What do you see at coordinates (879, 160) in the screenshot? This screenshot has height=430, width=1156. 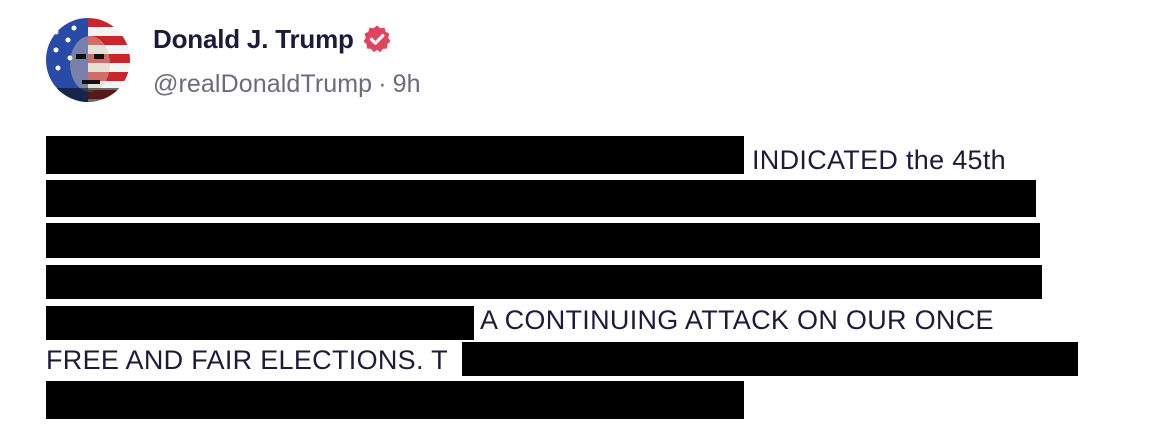 I see `post-text-line: INDICATED the 45th` at bounding box center [879, 160].